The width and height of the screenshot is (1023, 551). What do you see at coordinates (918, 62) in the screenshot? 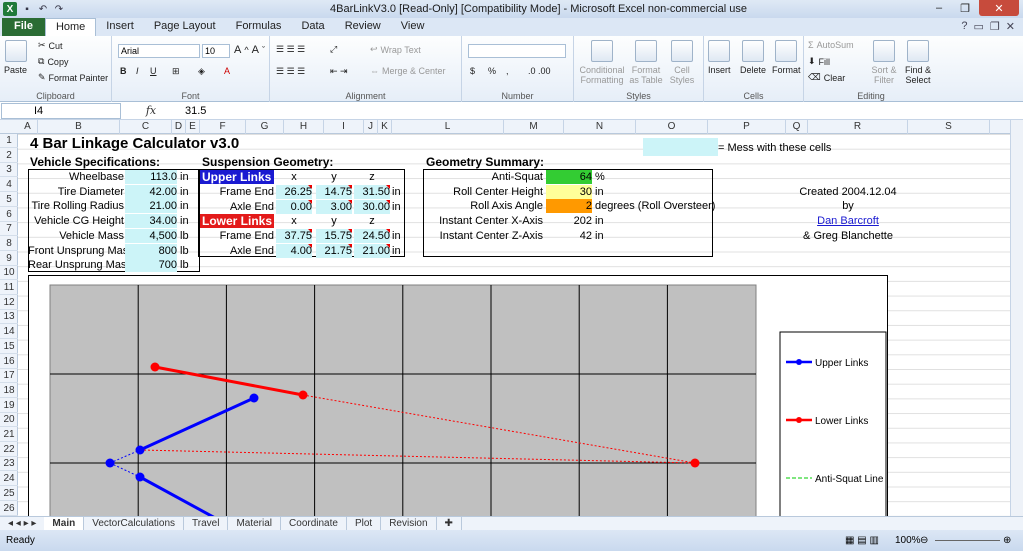
I see `find-select-button: Find & Select` at bounding box center [918, 62].